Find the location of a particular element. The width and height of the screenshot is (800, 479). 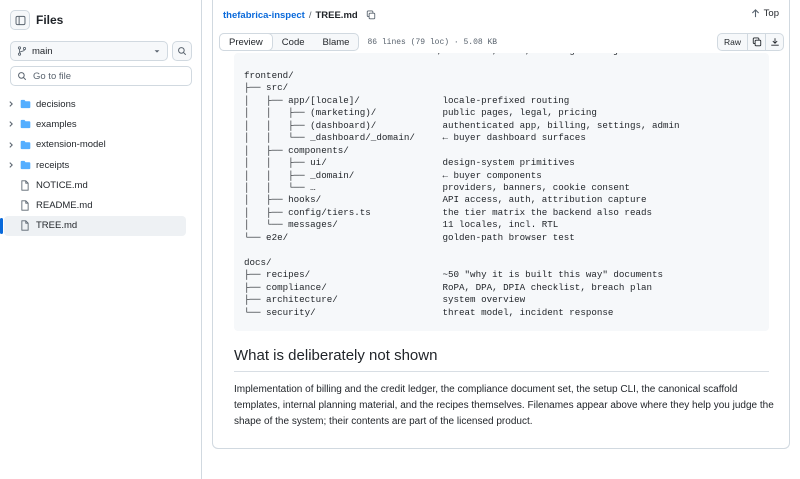

download-button is located at coordinates (775, 42).